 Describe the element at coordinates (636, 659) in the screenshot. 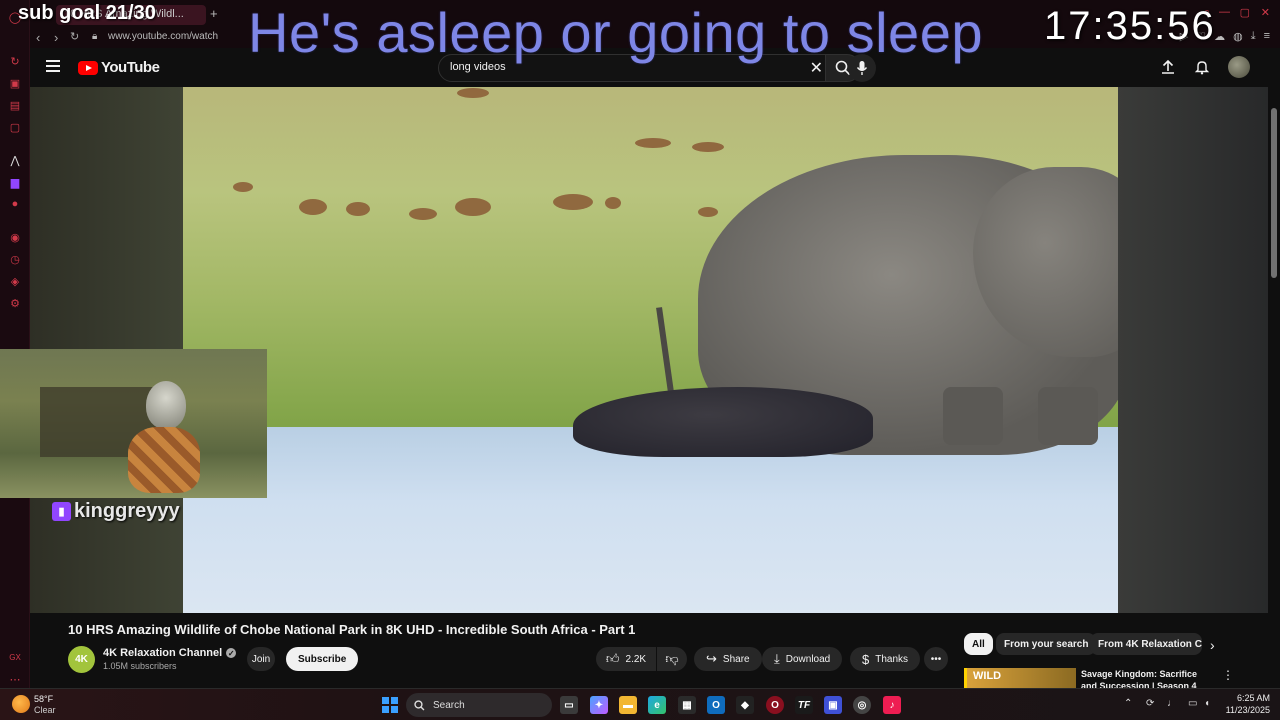

I see `like-count: 2.2K` at that location.